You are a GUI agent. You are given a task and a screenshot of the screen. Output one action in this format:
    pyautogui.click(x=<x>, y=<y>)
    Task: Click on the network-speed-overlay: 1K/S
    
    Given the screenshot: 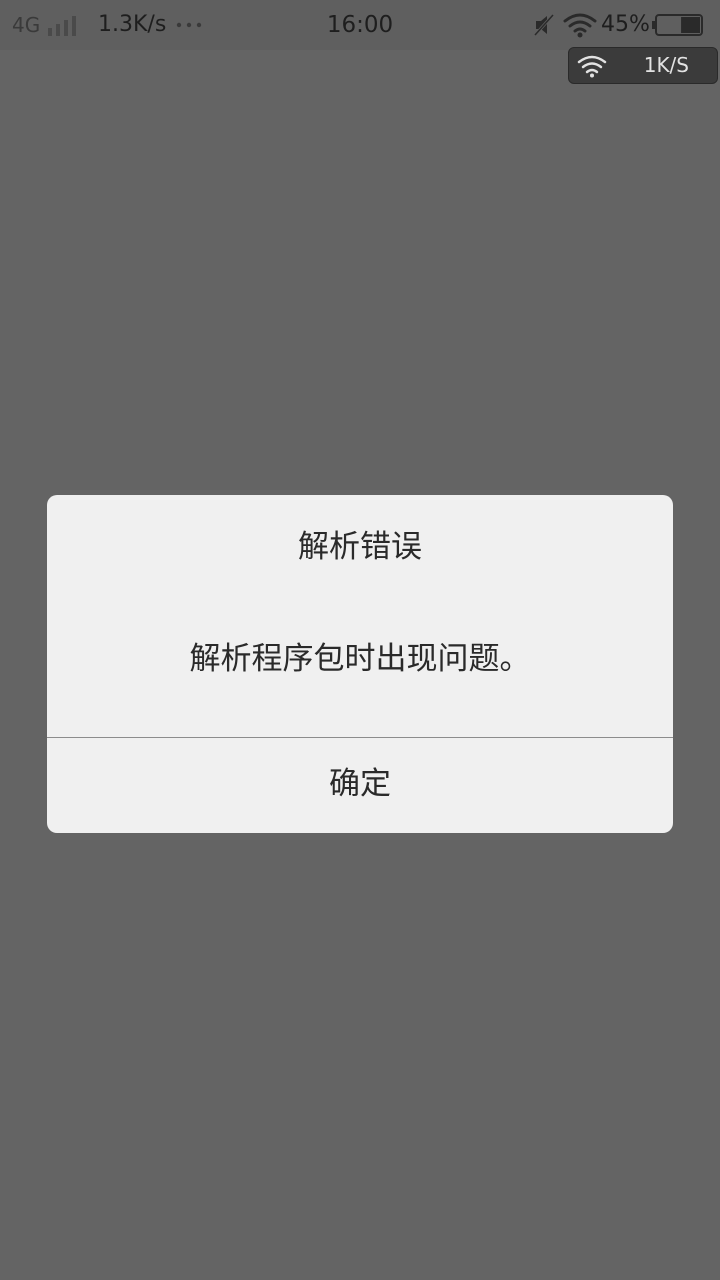 What is the action you would take?
    pyautogui.click(x=643, y=65)
    